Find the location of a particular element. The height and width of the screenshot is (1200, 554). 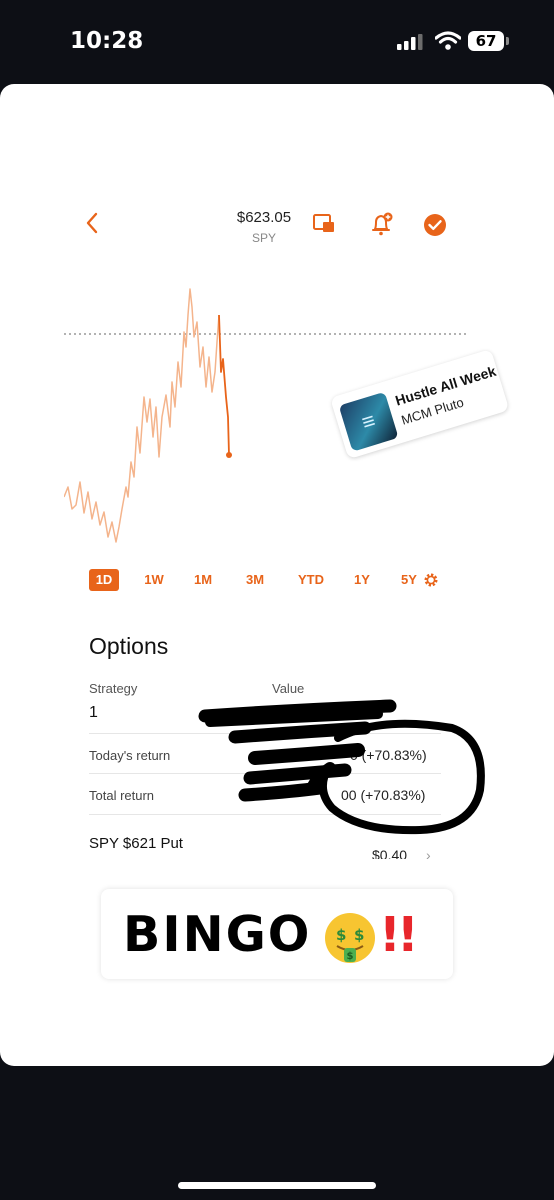

caption-text: BINGO is located at coordinates (217, 934).